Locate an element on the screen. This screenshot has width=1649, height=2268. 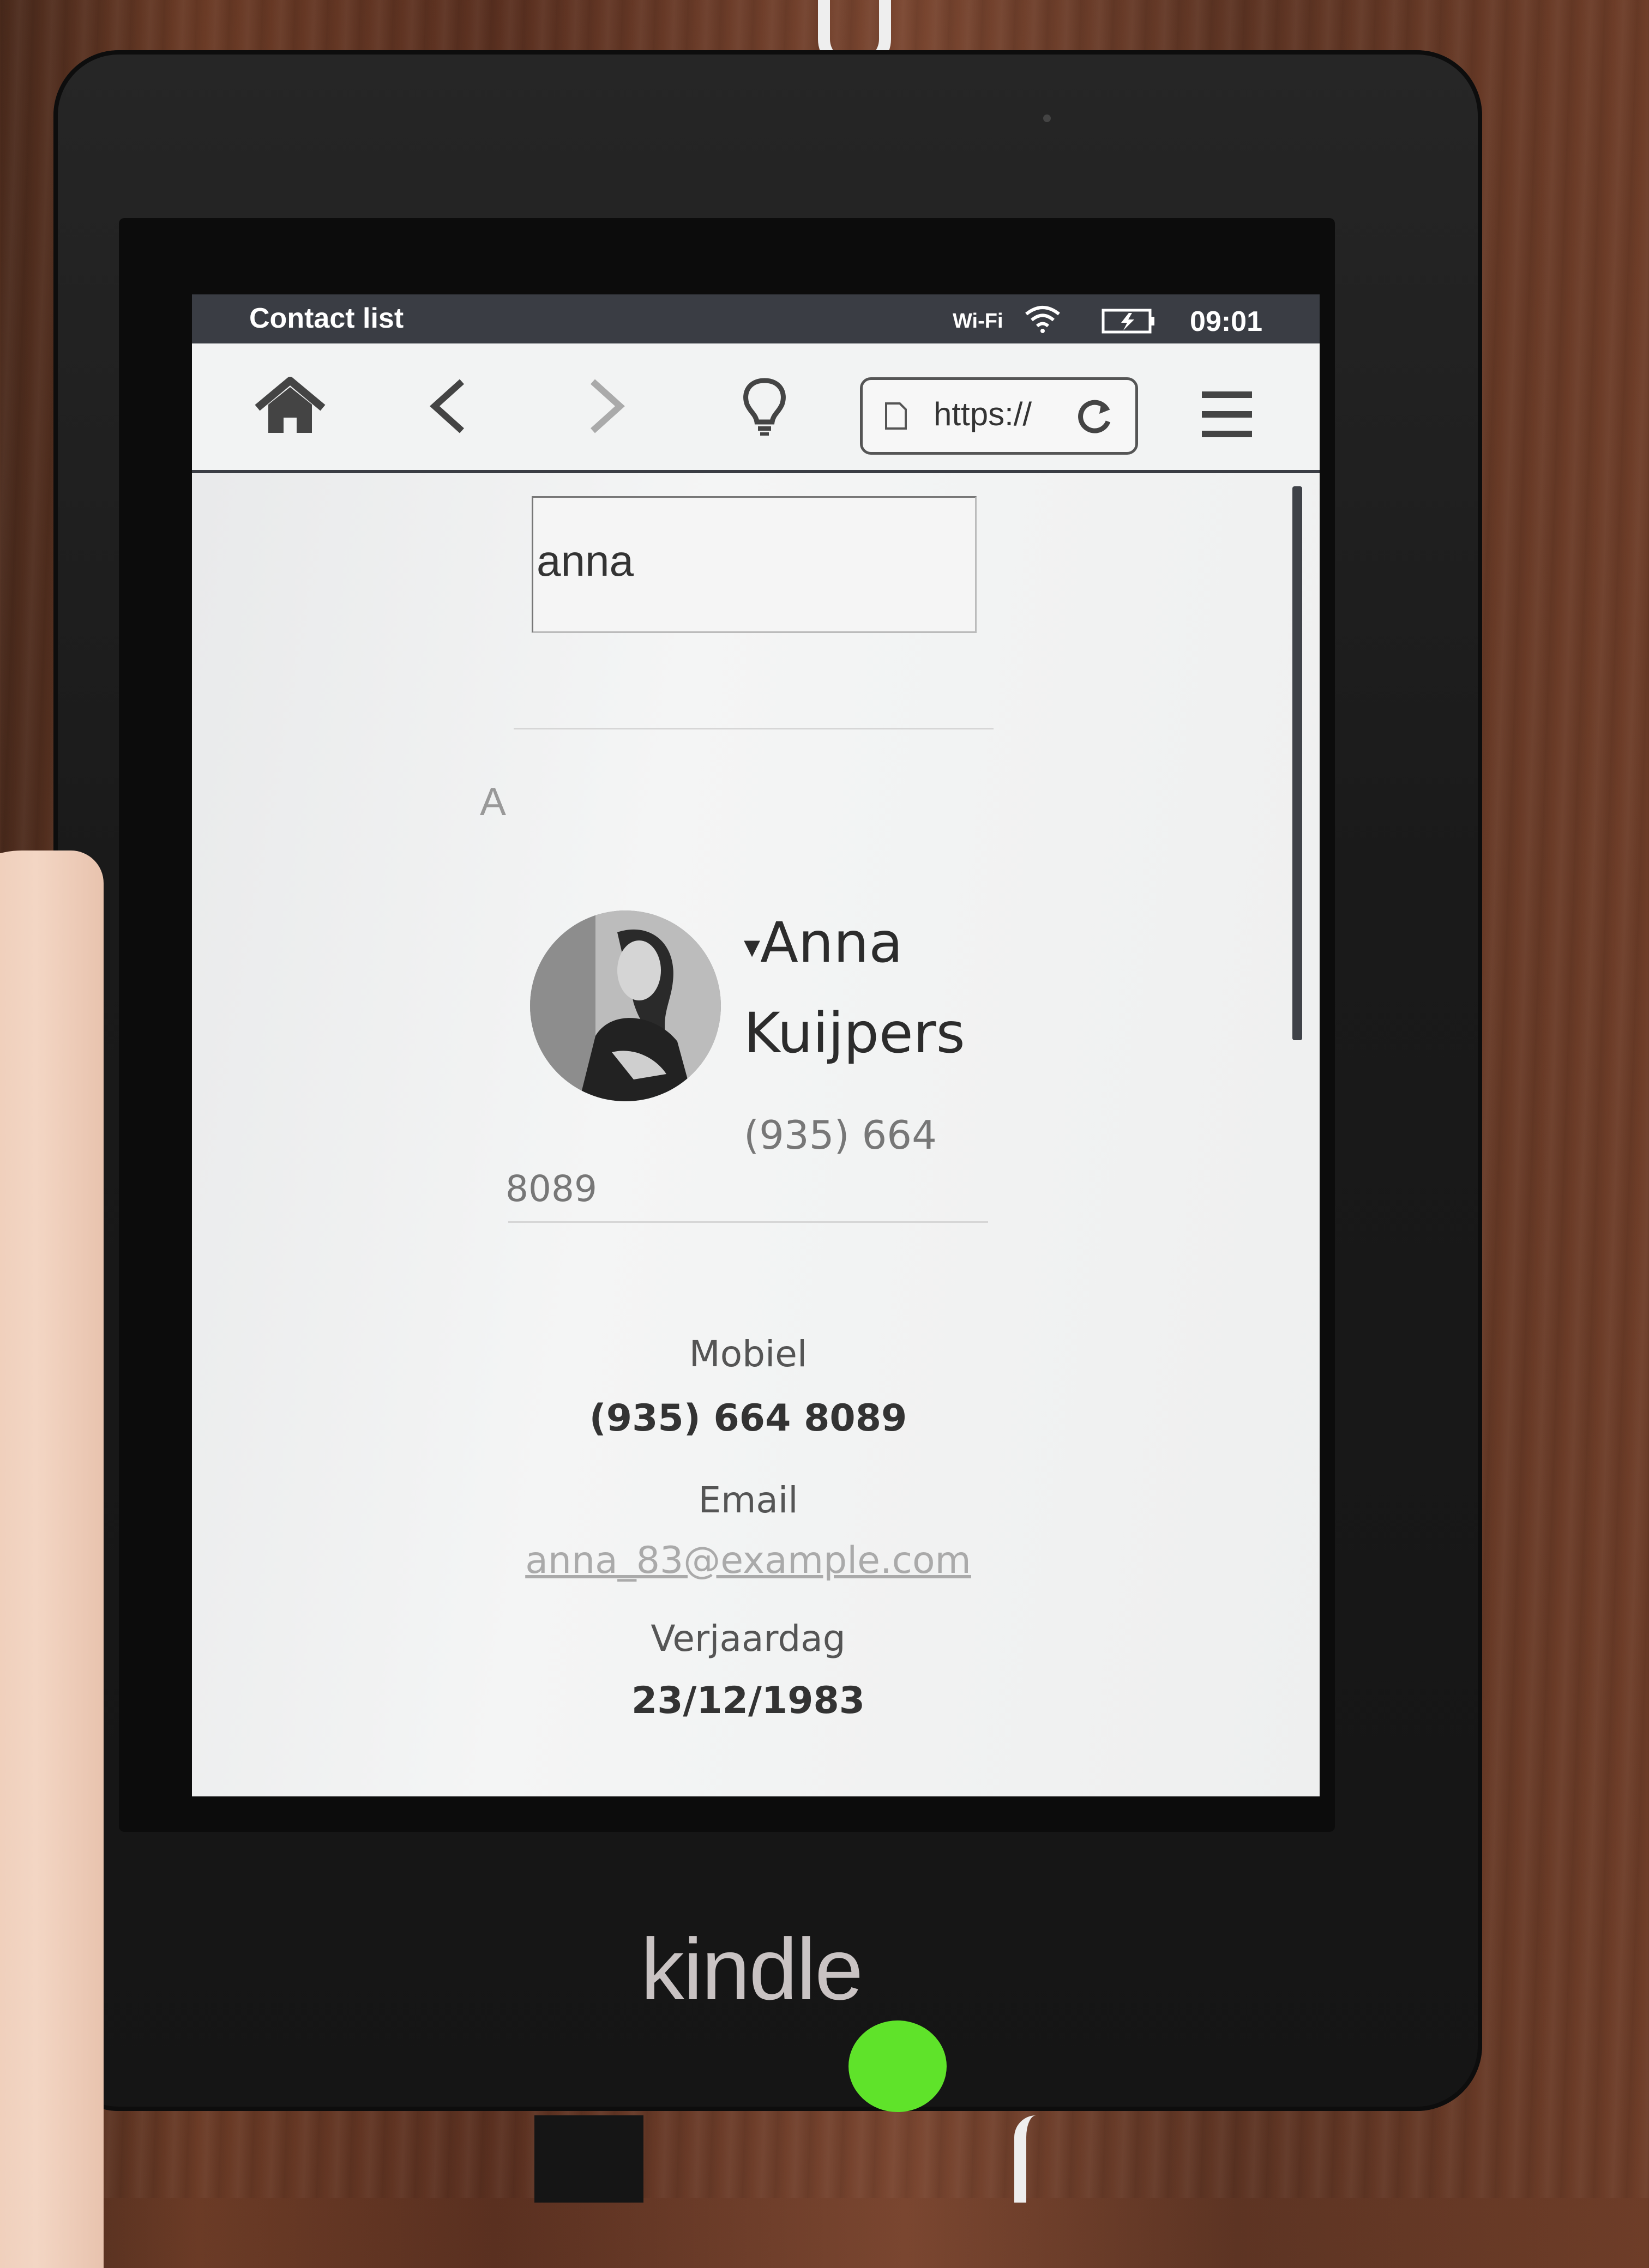
contact-name: ▾Anna Kuijpers is located at coordinates (875, 988).